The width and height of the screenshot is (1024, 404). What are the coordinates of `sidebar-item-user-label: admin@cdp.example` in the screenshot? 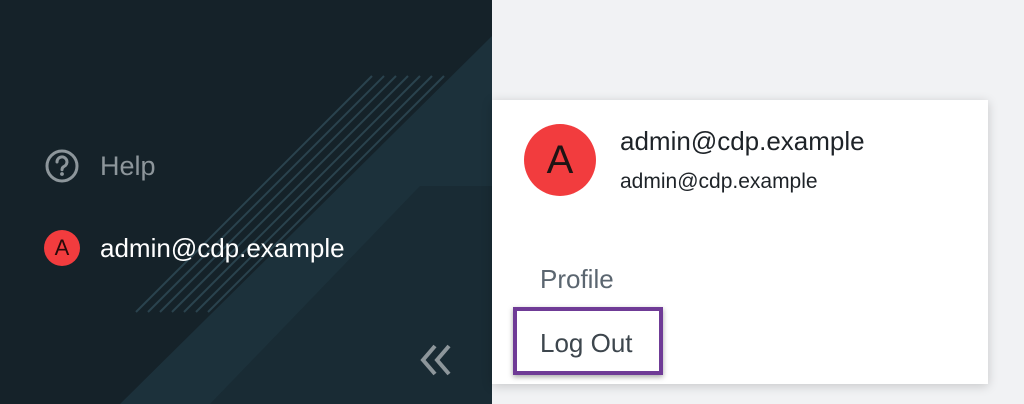 It's located at (222, 247).